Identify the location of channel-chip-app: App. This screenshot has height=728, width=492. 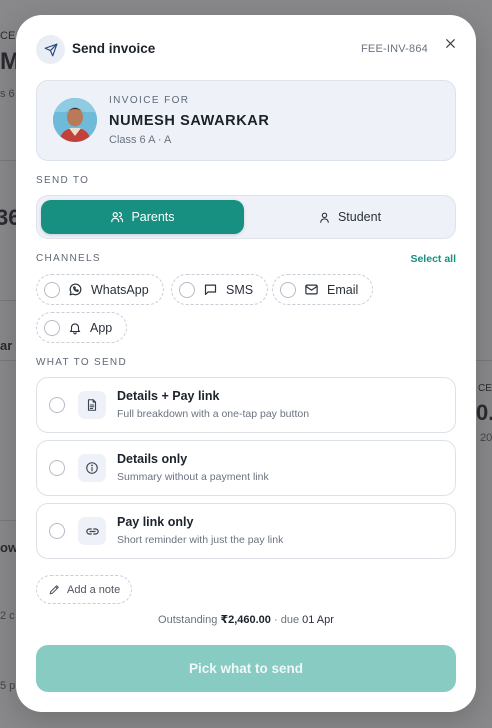
(82, 327).